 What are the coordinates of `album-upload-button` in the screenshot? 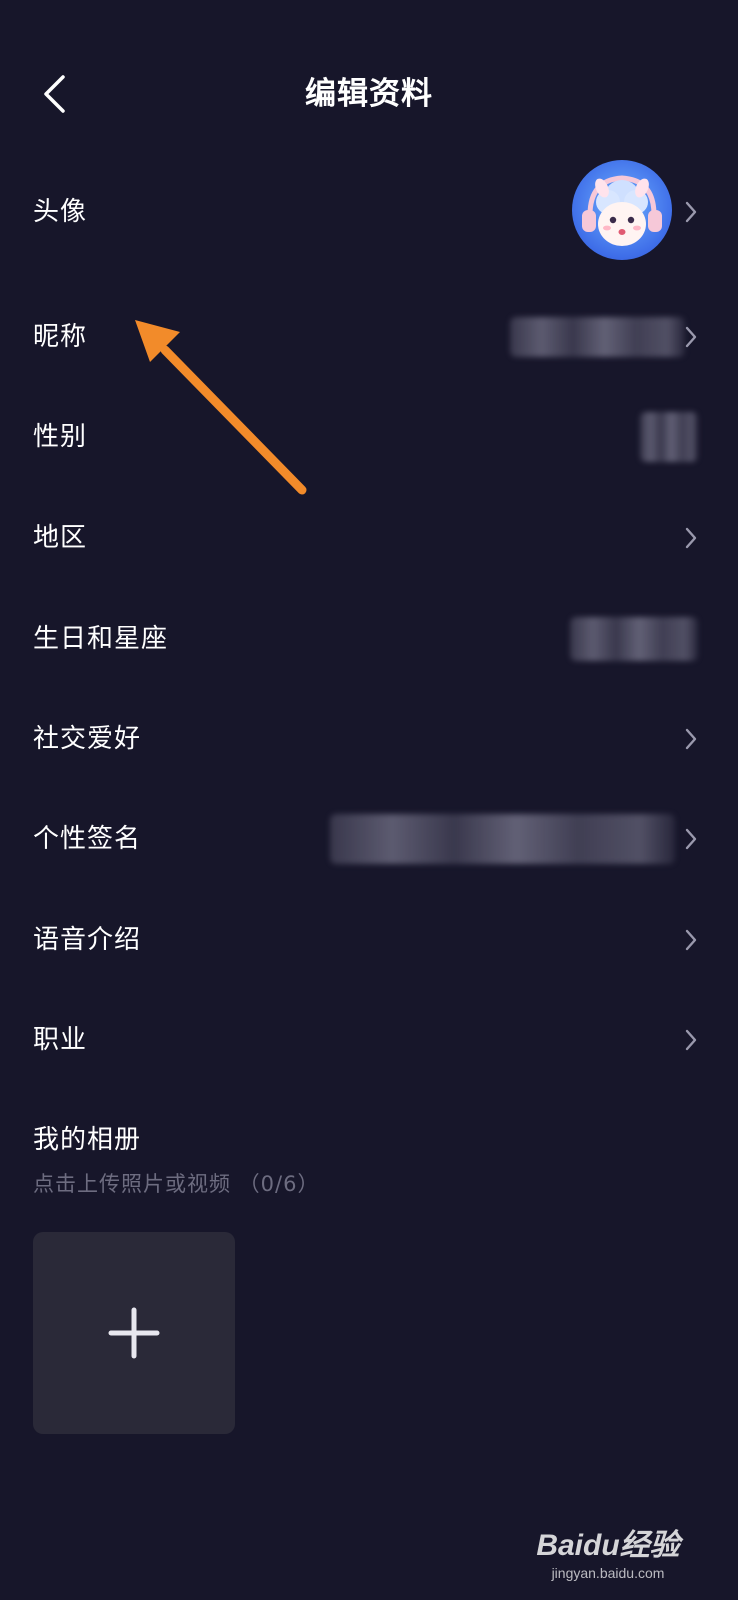 It's located at (134, 1333).